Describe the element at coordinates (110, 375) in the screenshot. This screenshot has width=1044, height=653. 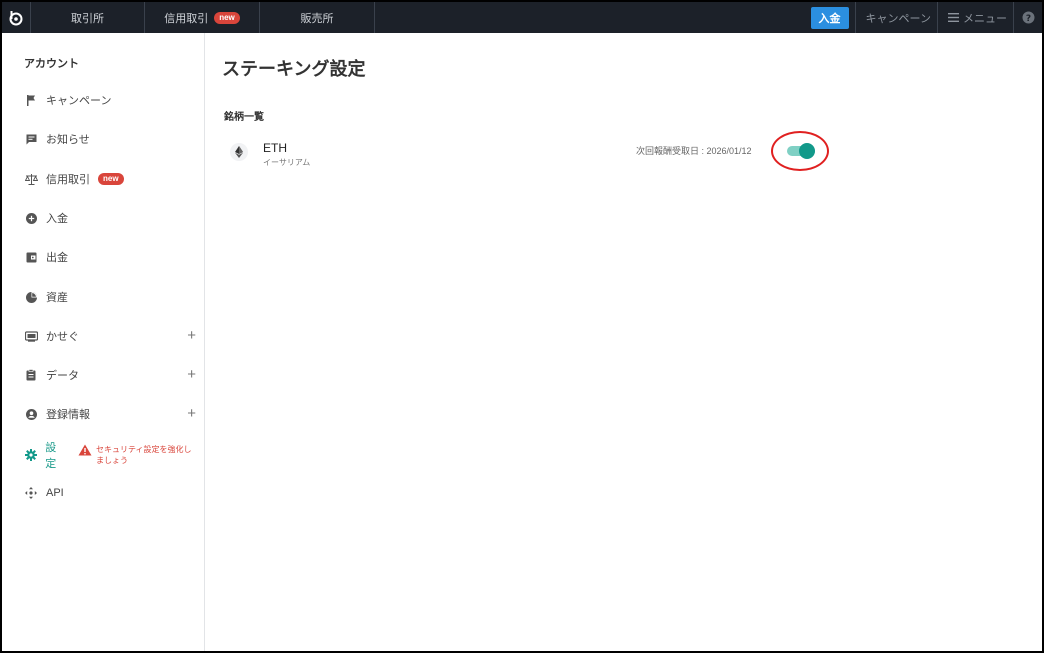
I see `sidebar-item-data: データ +` at that location.